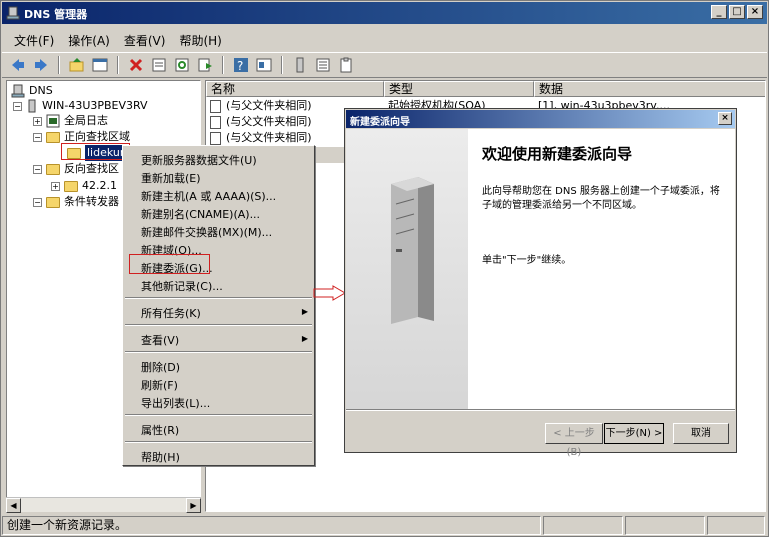 This screenshot has height=537, width=769. I want to click on close-button: ×, so click(755, 12).